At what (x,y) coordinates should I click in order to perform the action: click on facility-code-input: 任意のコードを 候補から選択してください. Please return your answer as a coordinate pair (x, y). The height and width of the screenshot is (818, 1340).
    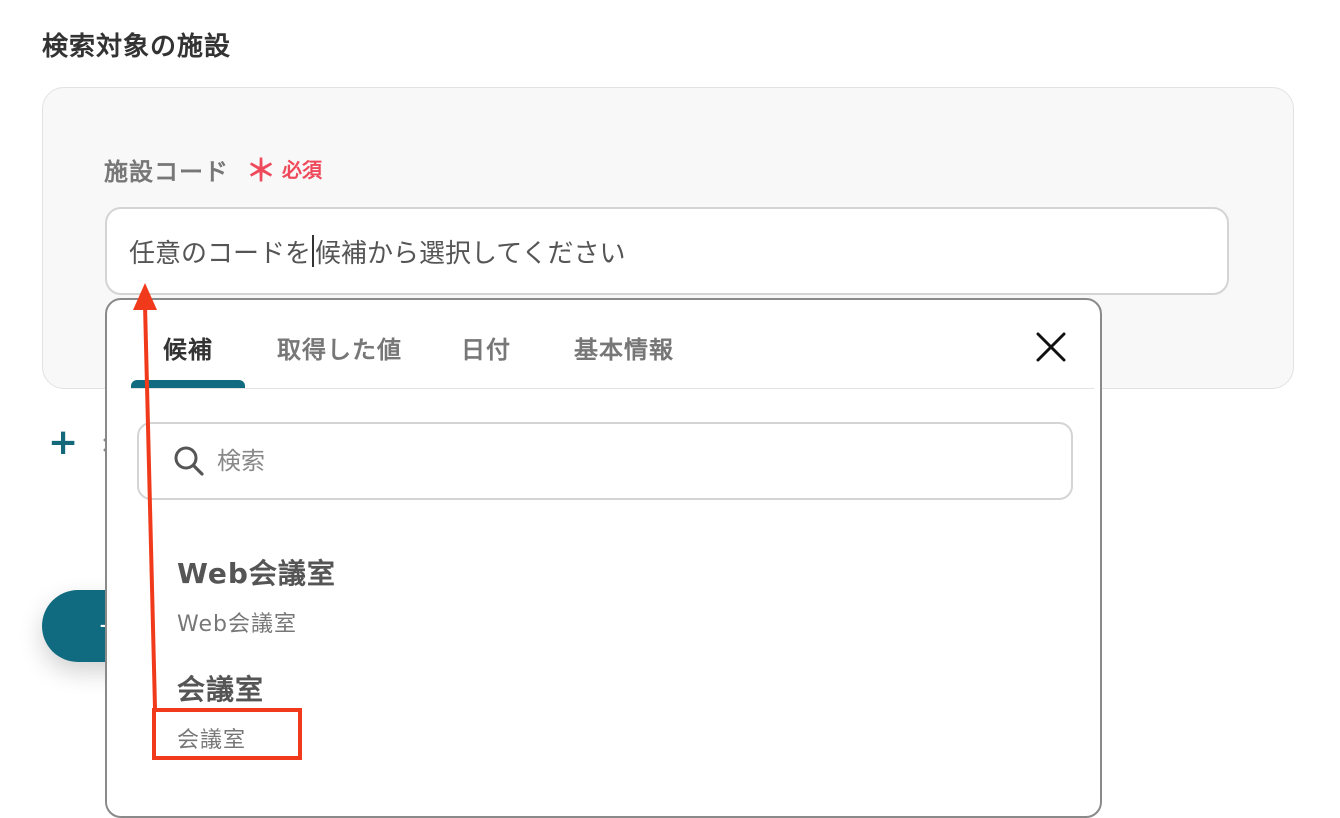
    Looking at the image, I should click on (667, 251).